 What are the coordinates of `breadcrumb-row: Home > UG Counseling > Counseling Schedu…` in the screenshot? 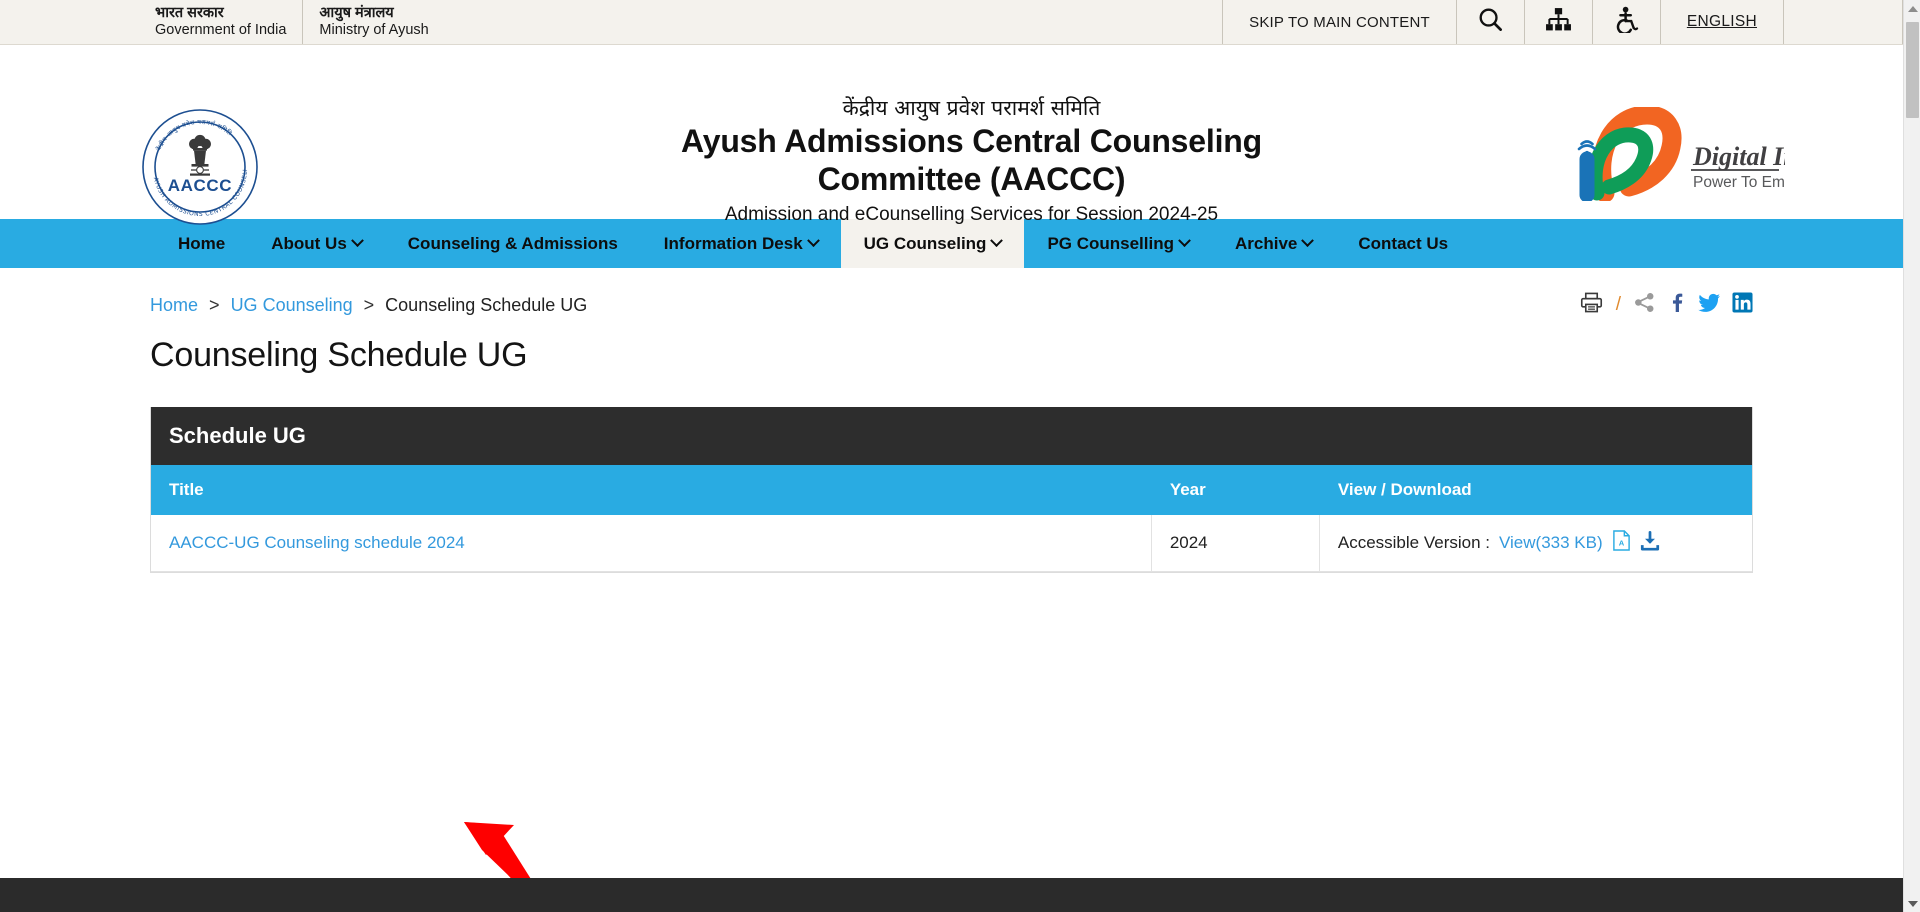 It's located at (951, 292).